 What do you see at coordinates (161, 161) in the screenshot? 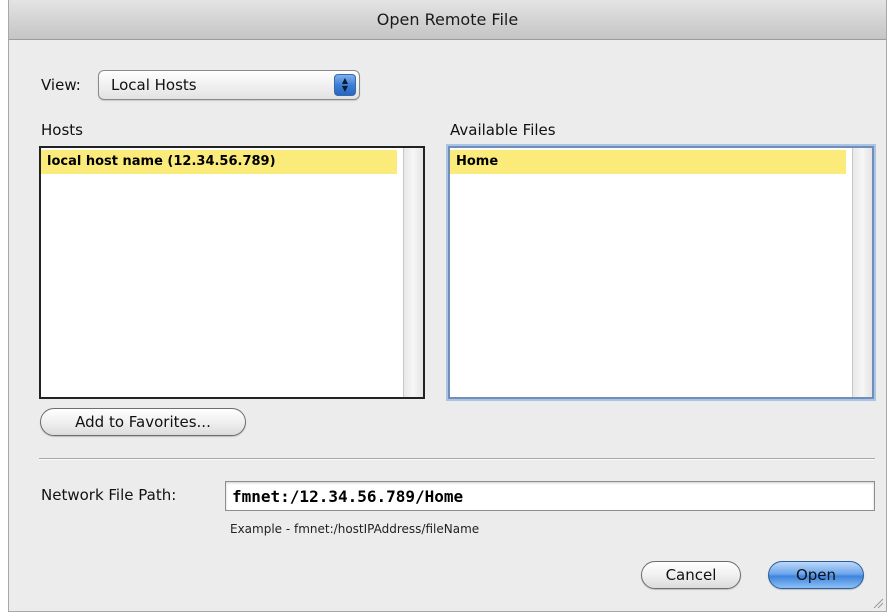
I see `host-item-label: local host name (12.34.56.789)` at bounding box center [161, 161].